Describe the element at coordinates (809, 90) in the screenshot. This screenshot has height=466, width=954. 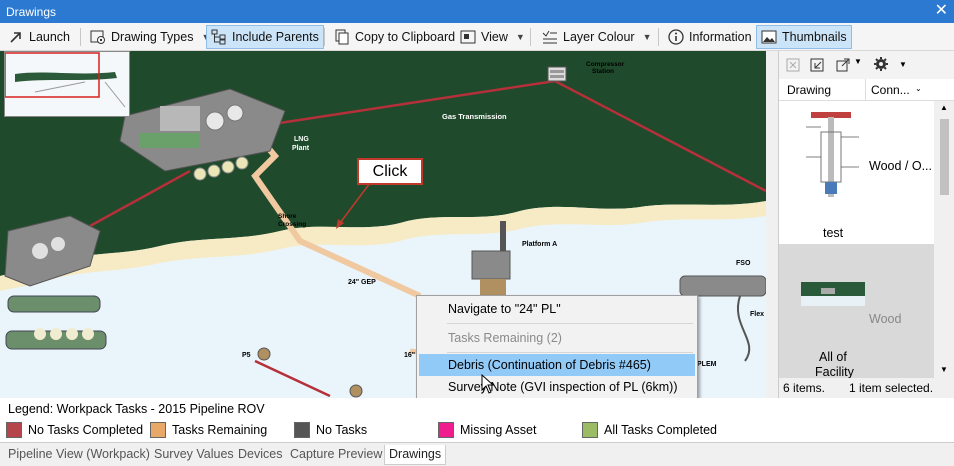
I see `column-drawing: Drawing` at that location.